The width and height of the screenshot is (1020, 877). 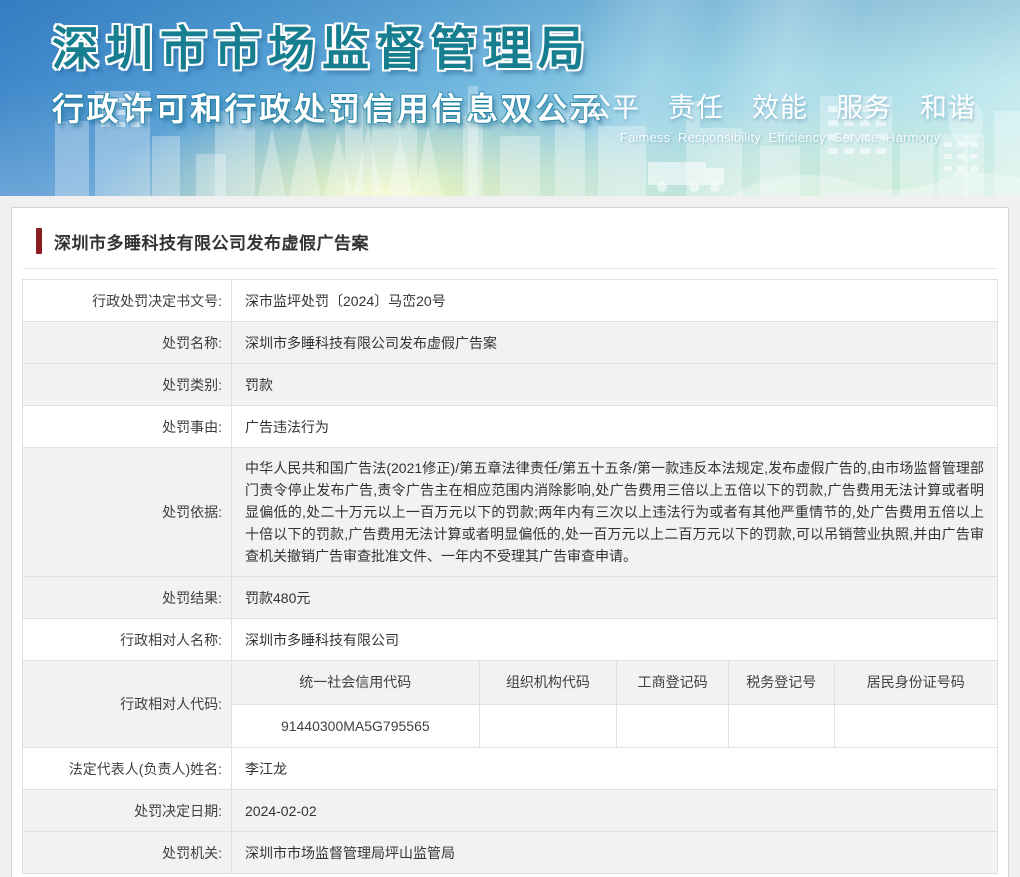 What do you see at coordinates (127, 512) in the screenshot?
I see `row-label: 处罚依据:` at bounding box center [127, 512].